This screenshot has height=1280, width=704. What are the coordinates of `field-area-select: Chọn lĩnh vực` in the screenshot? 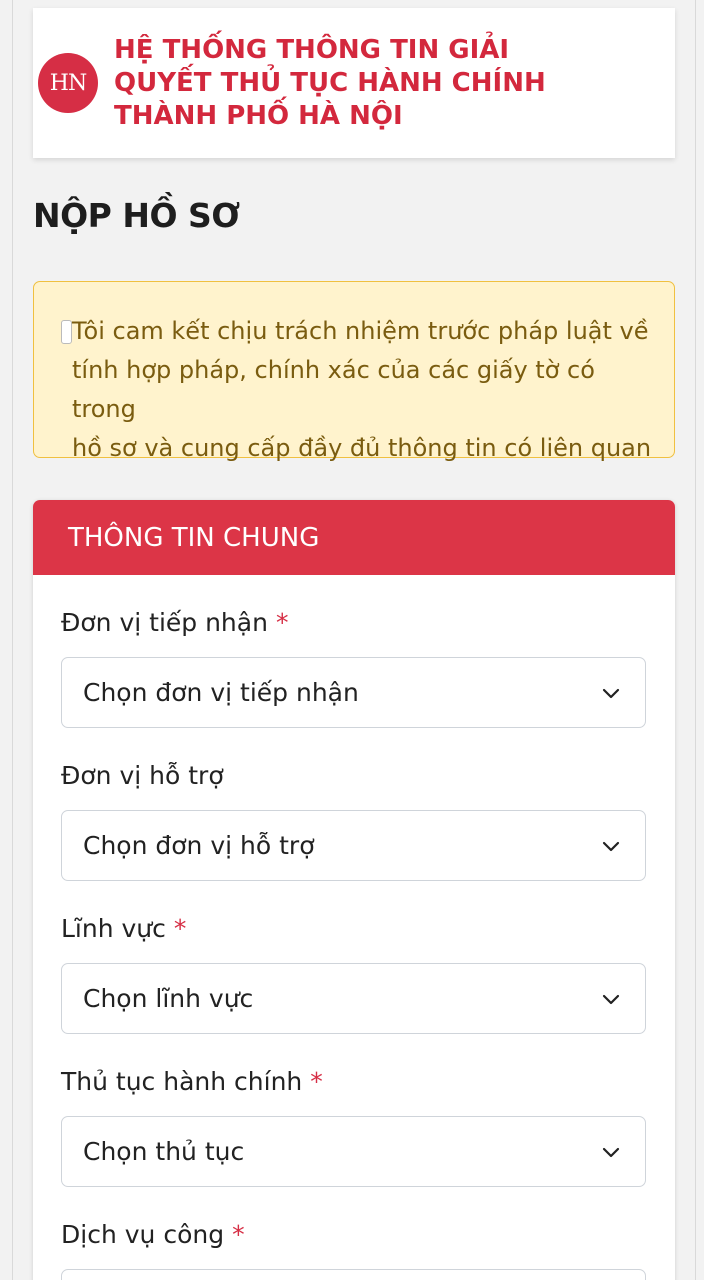 It's located at (353, 998).